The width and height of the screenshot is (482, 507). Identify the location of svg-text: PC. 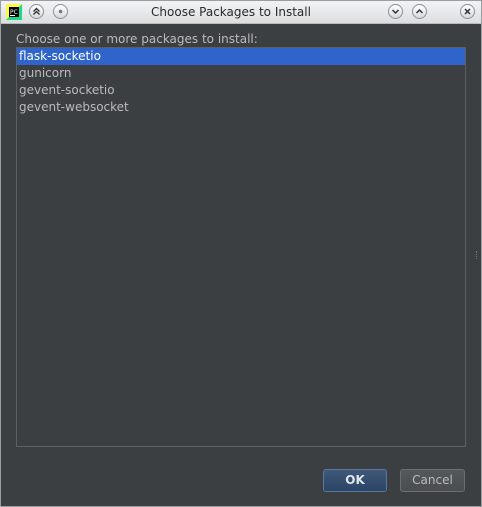
(14, 12).